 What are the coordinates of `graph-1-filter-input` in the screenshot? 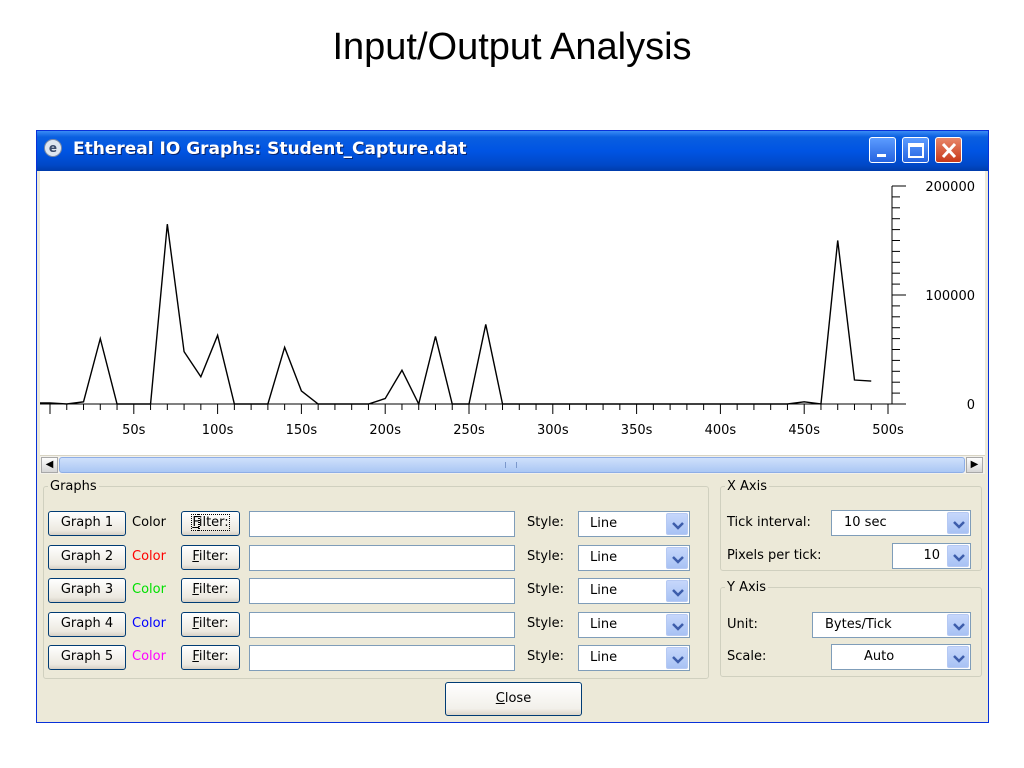 It's located at (382, 524).